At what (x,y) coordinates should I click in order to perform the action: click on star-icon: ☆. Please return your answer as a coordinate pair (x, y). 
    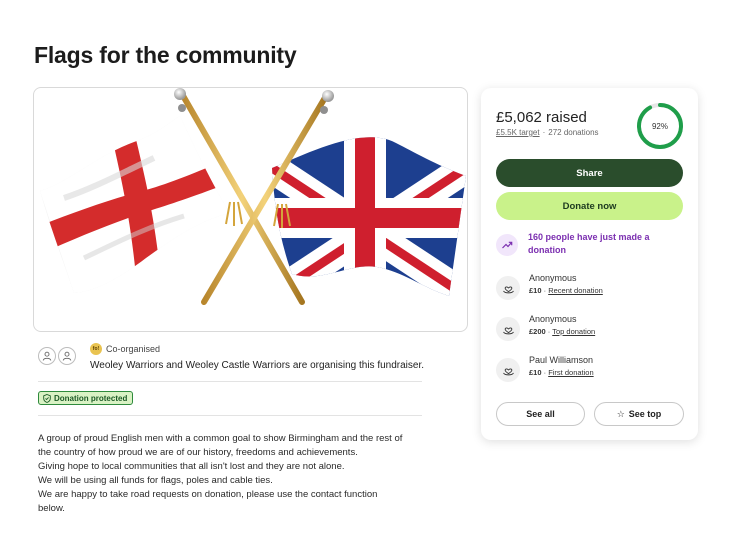
    Looking at the image, I should click on (620, 413).